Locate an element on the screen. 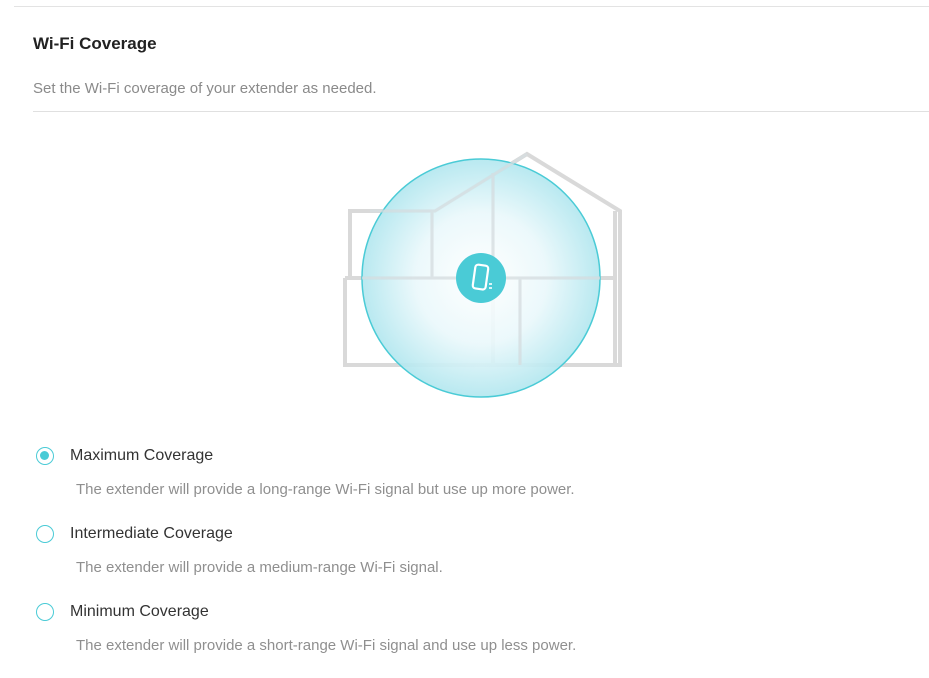 This screenshot has height=678, width=929. radio-intermediate-coverage is located at coordinates (45, 534).